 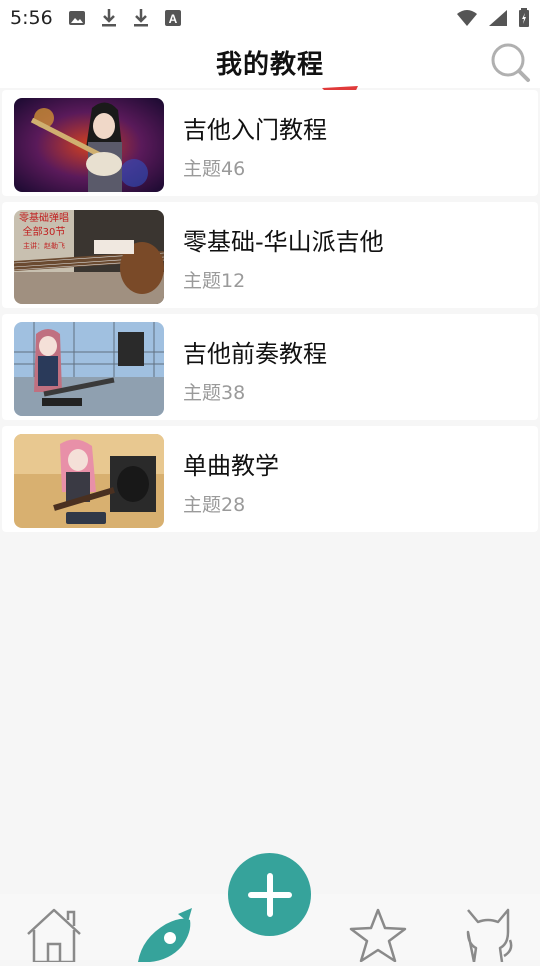 I want to click on home-icon, so click(x=54, y=936).